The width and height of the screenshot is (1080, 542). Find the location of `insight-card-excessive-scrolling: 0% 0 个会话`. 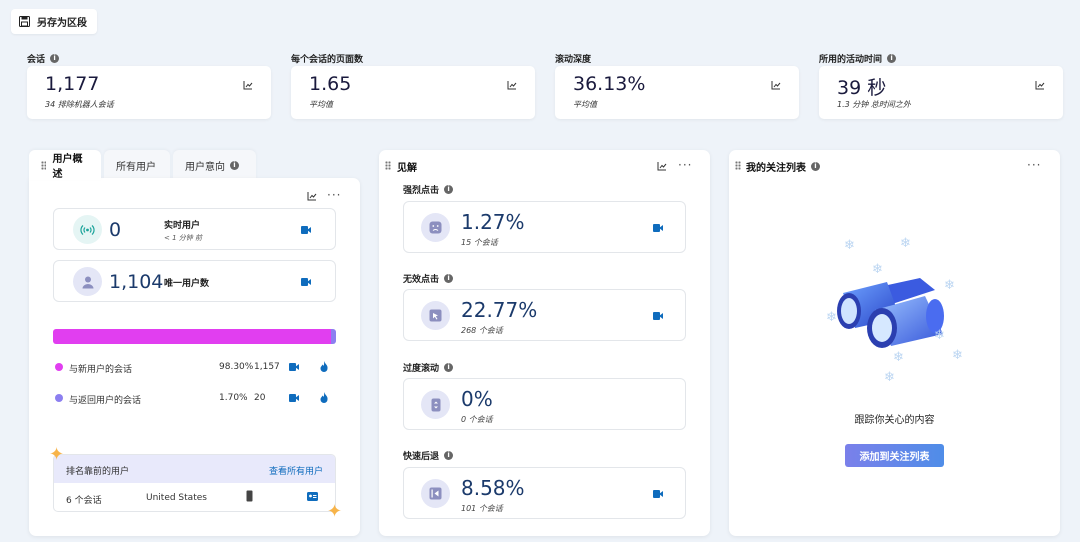

insight-card-excessive-scrolling: 0% 0 个会话 is located at coordinates (544, 404).